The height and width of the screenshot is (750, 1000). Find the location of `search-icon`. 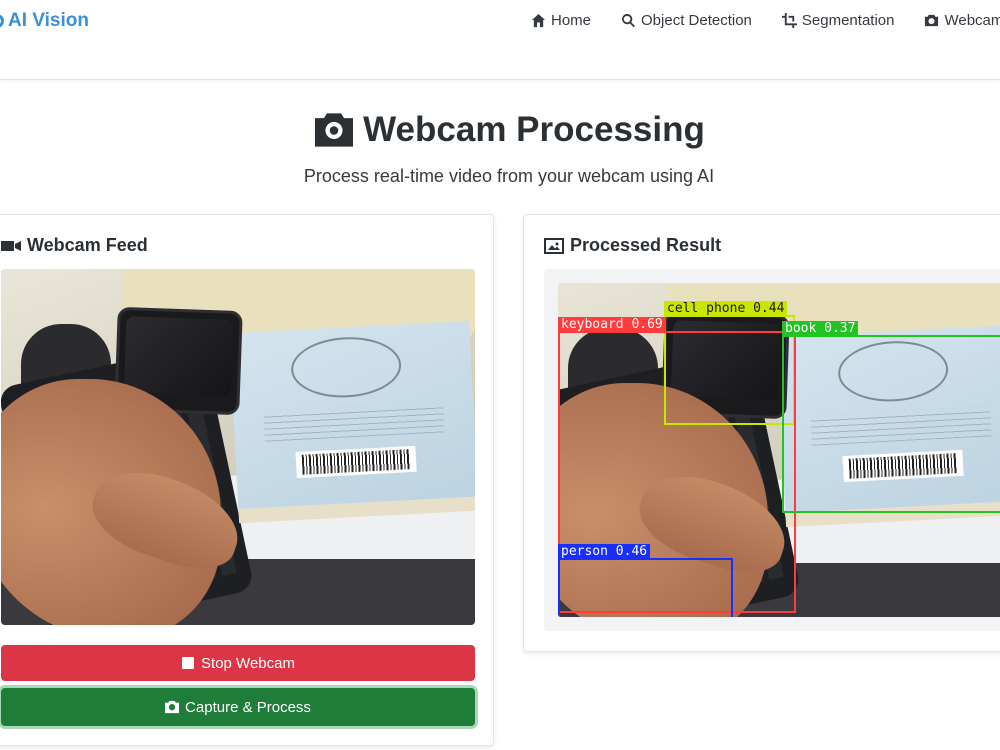

search-icon is located at coordinates (628, 20).